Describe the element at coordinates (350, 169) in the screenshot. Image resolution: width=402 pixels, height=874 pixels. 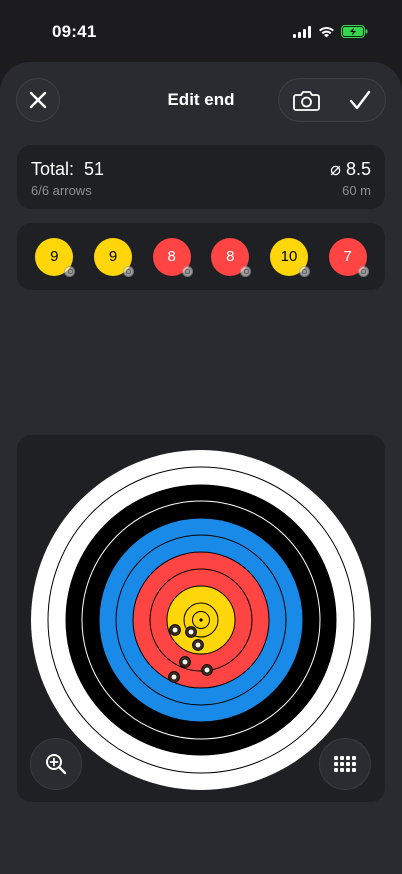
I see `average-score: ⌀ 8.5` at that location.